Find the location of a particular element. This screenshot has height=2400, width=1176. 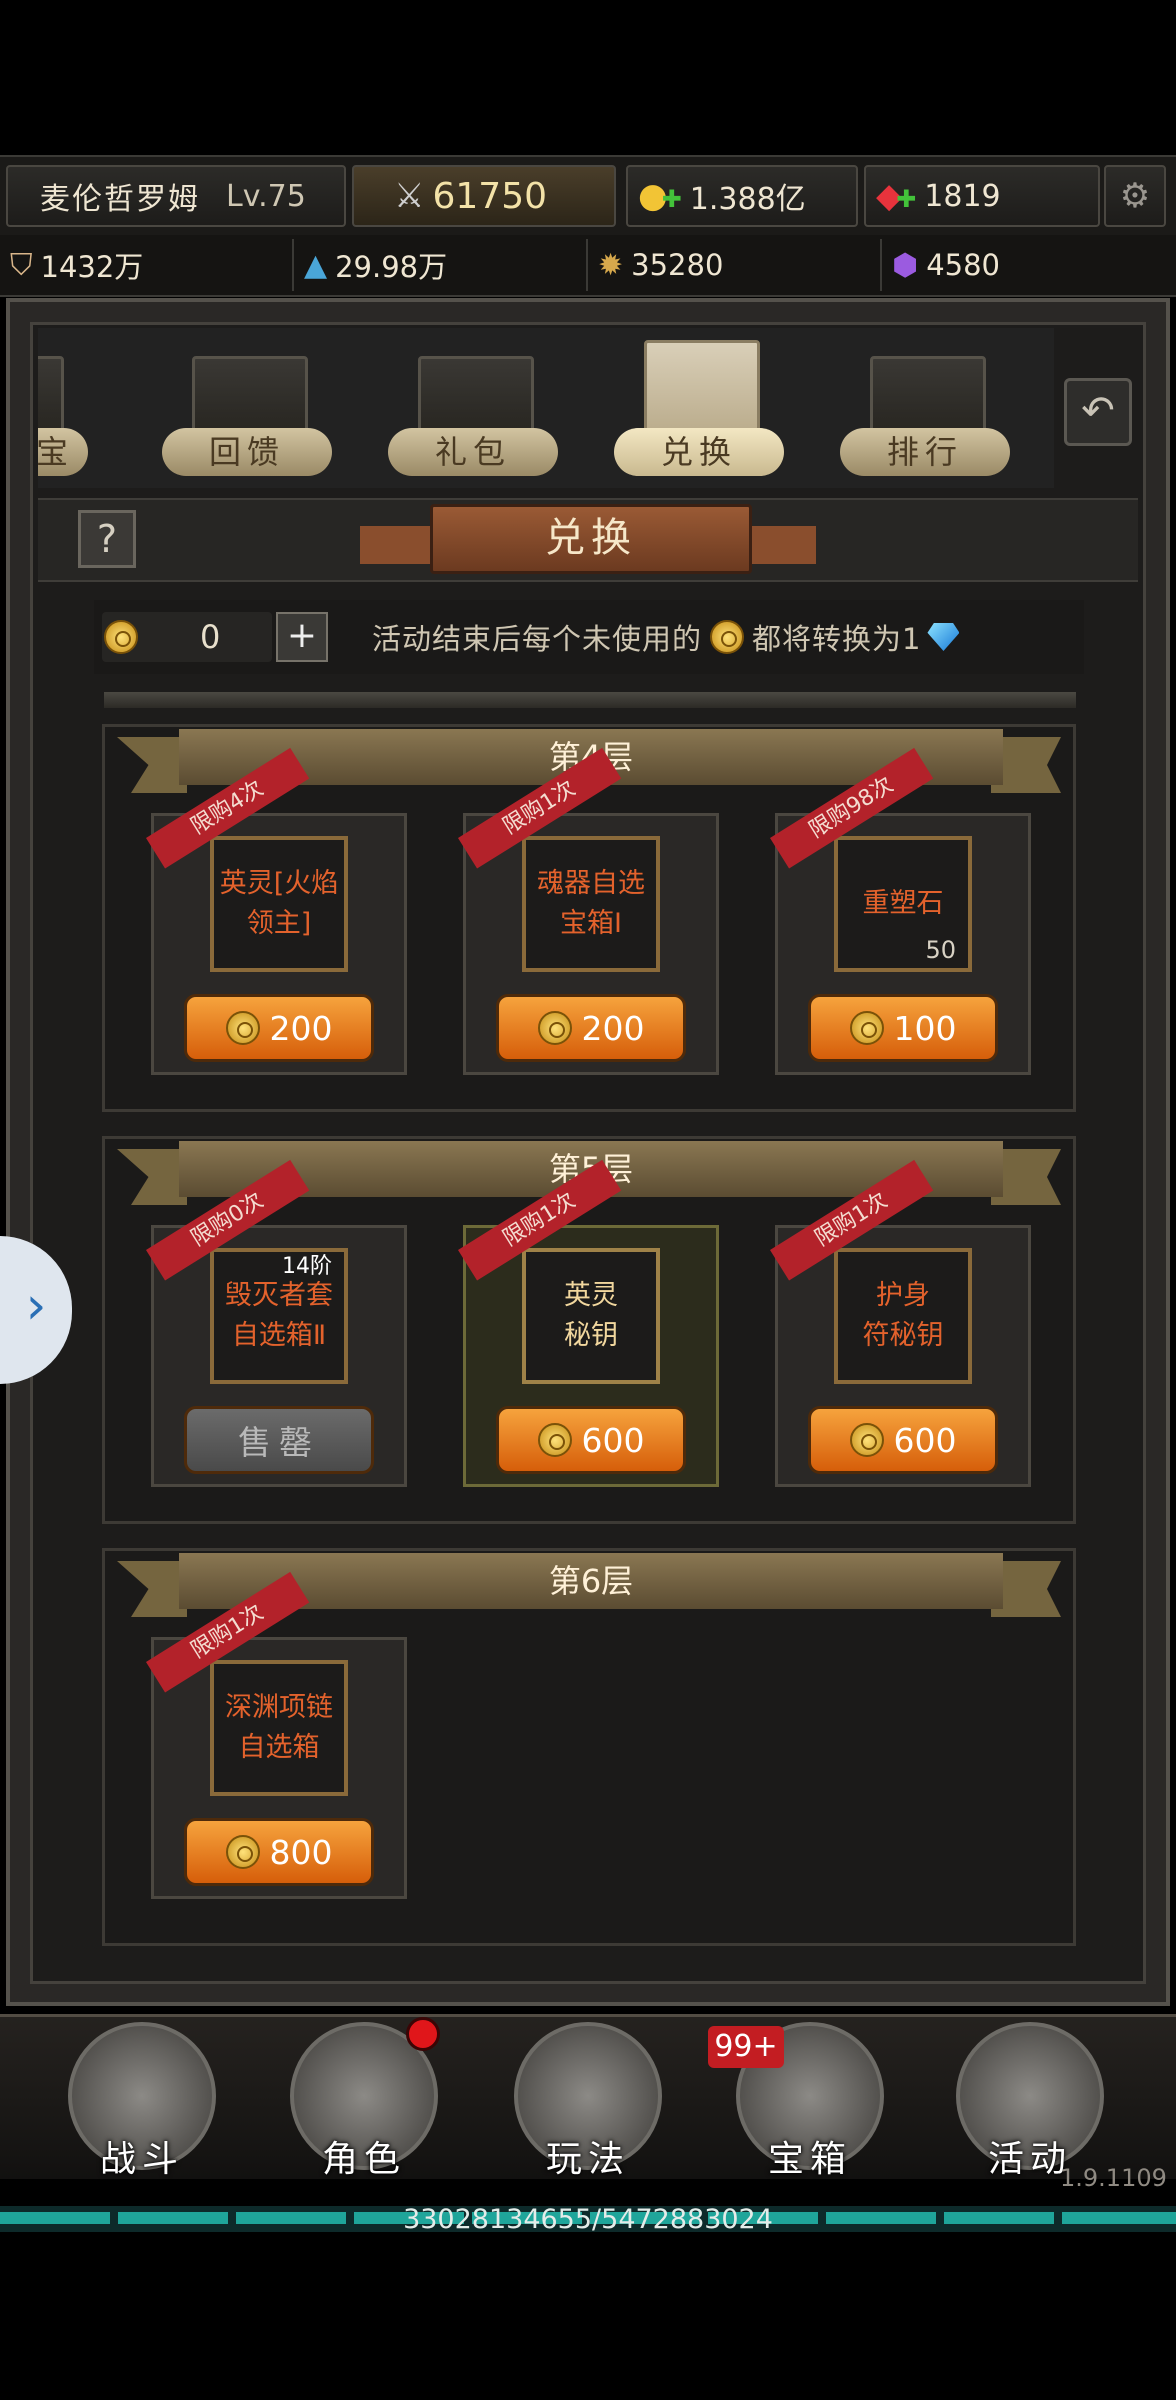

gold-value: 1.388亿 is located at coordinates (747, 199).